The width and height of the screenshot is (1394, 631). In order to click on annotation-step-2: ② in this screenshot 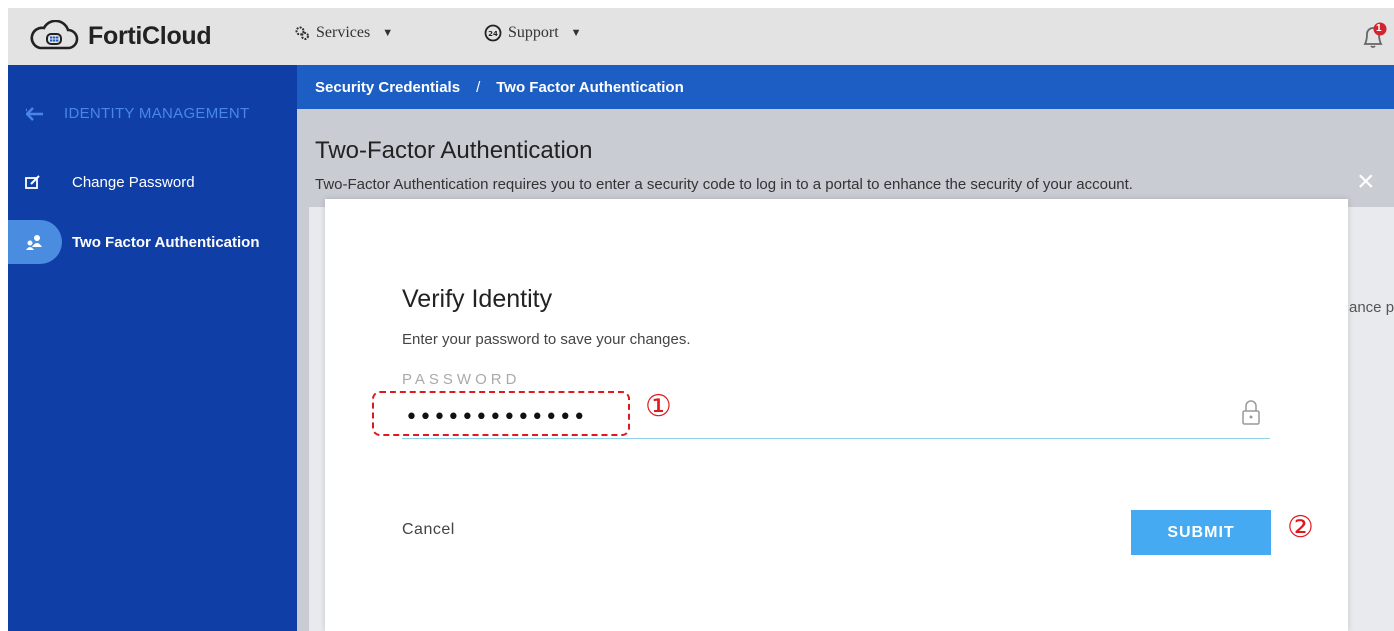, I will do `click(1300, 527)`.